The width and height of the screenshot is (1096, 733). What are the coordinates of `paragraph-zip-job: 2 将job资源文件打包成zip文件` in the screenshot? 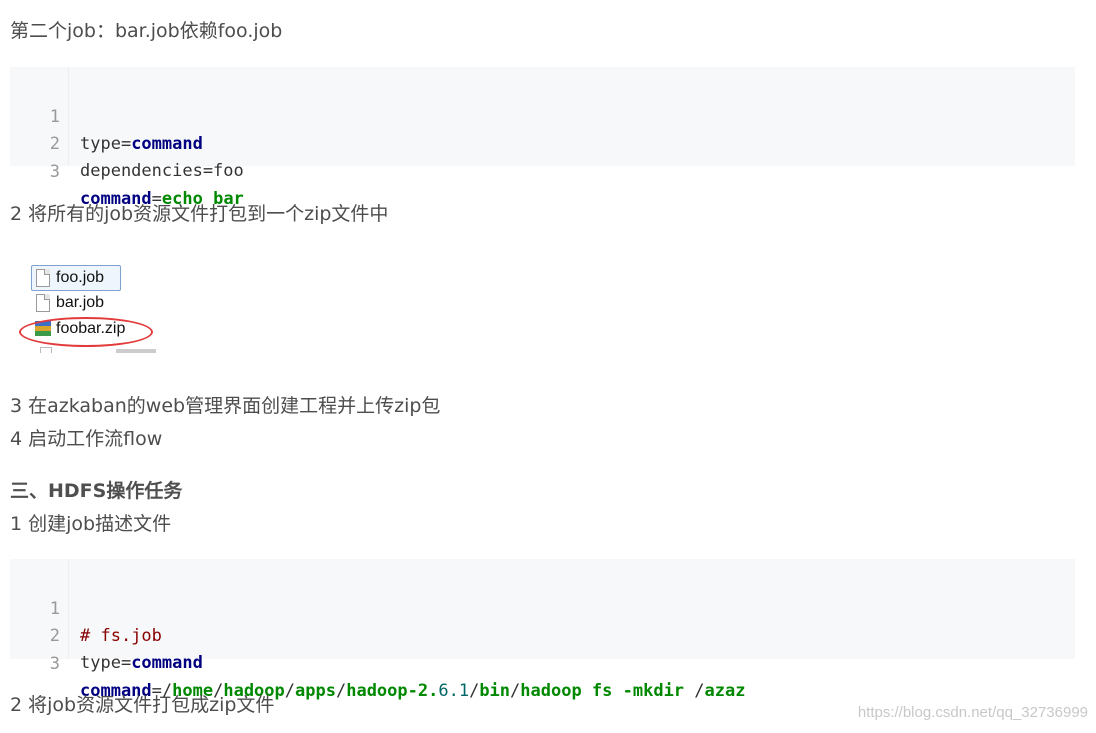 It's located at (142, 705).